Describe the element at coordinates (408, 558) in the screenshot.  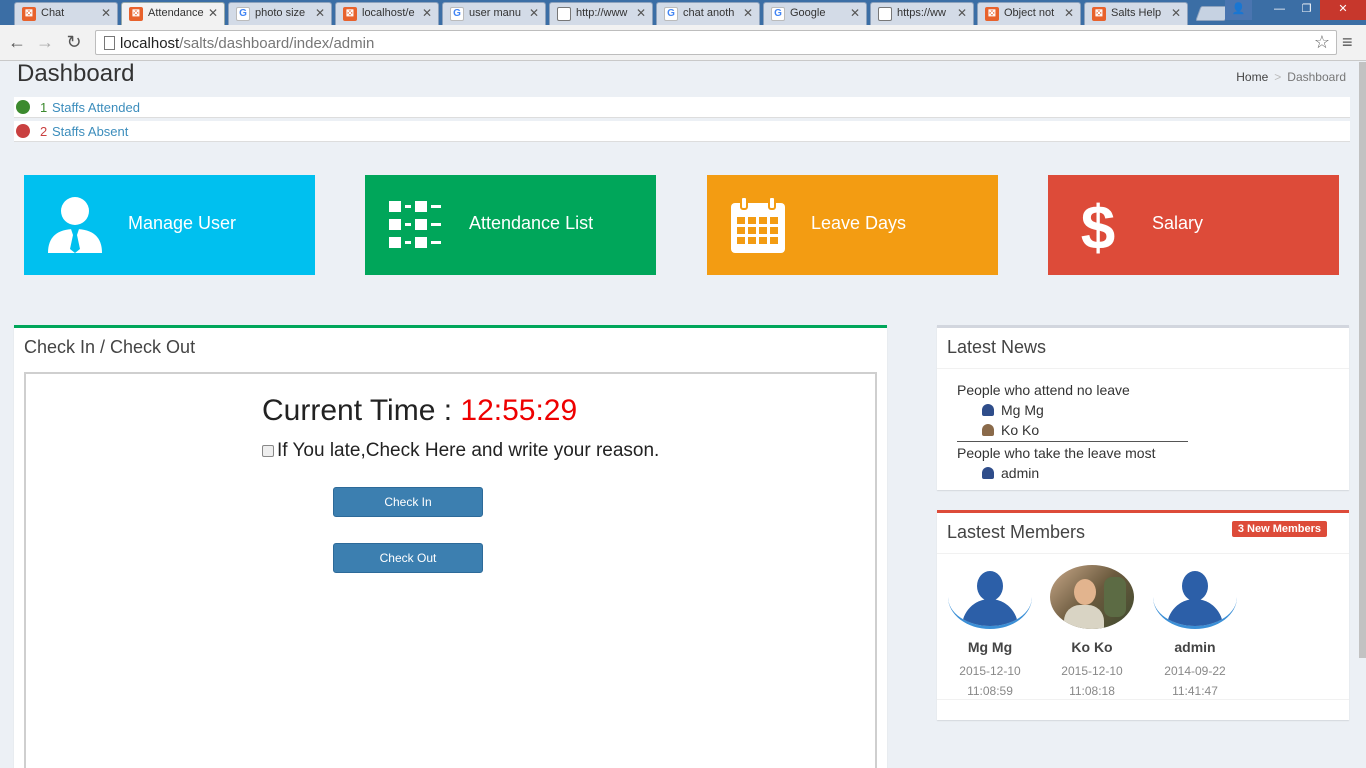
I see `check-out-button: Check Out` at that location.